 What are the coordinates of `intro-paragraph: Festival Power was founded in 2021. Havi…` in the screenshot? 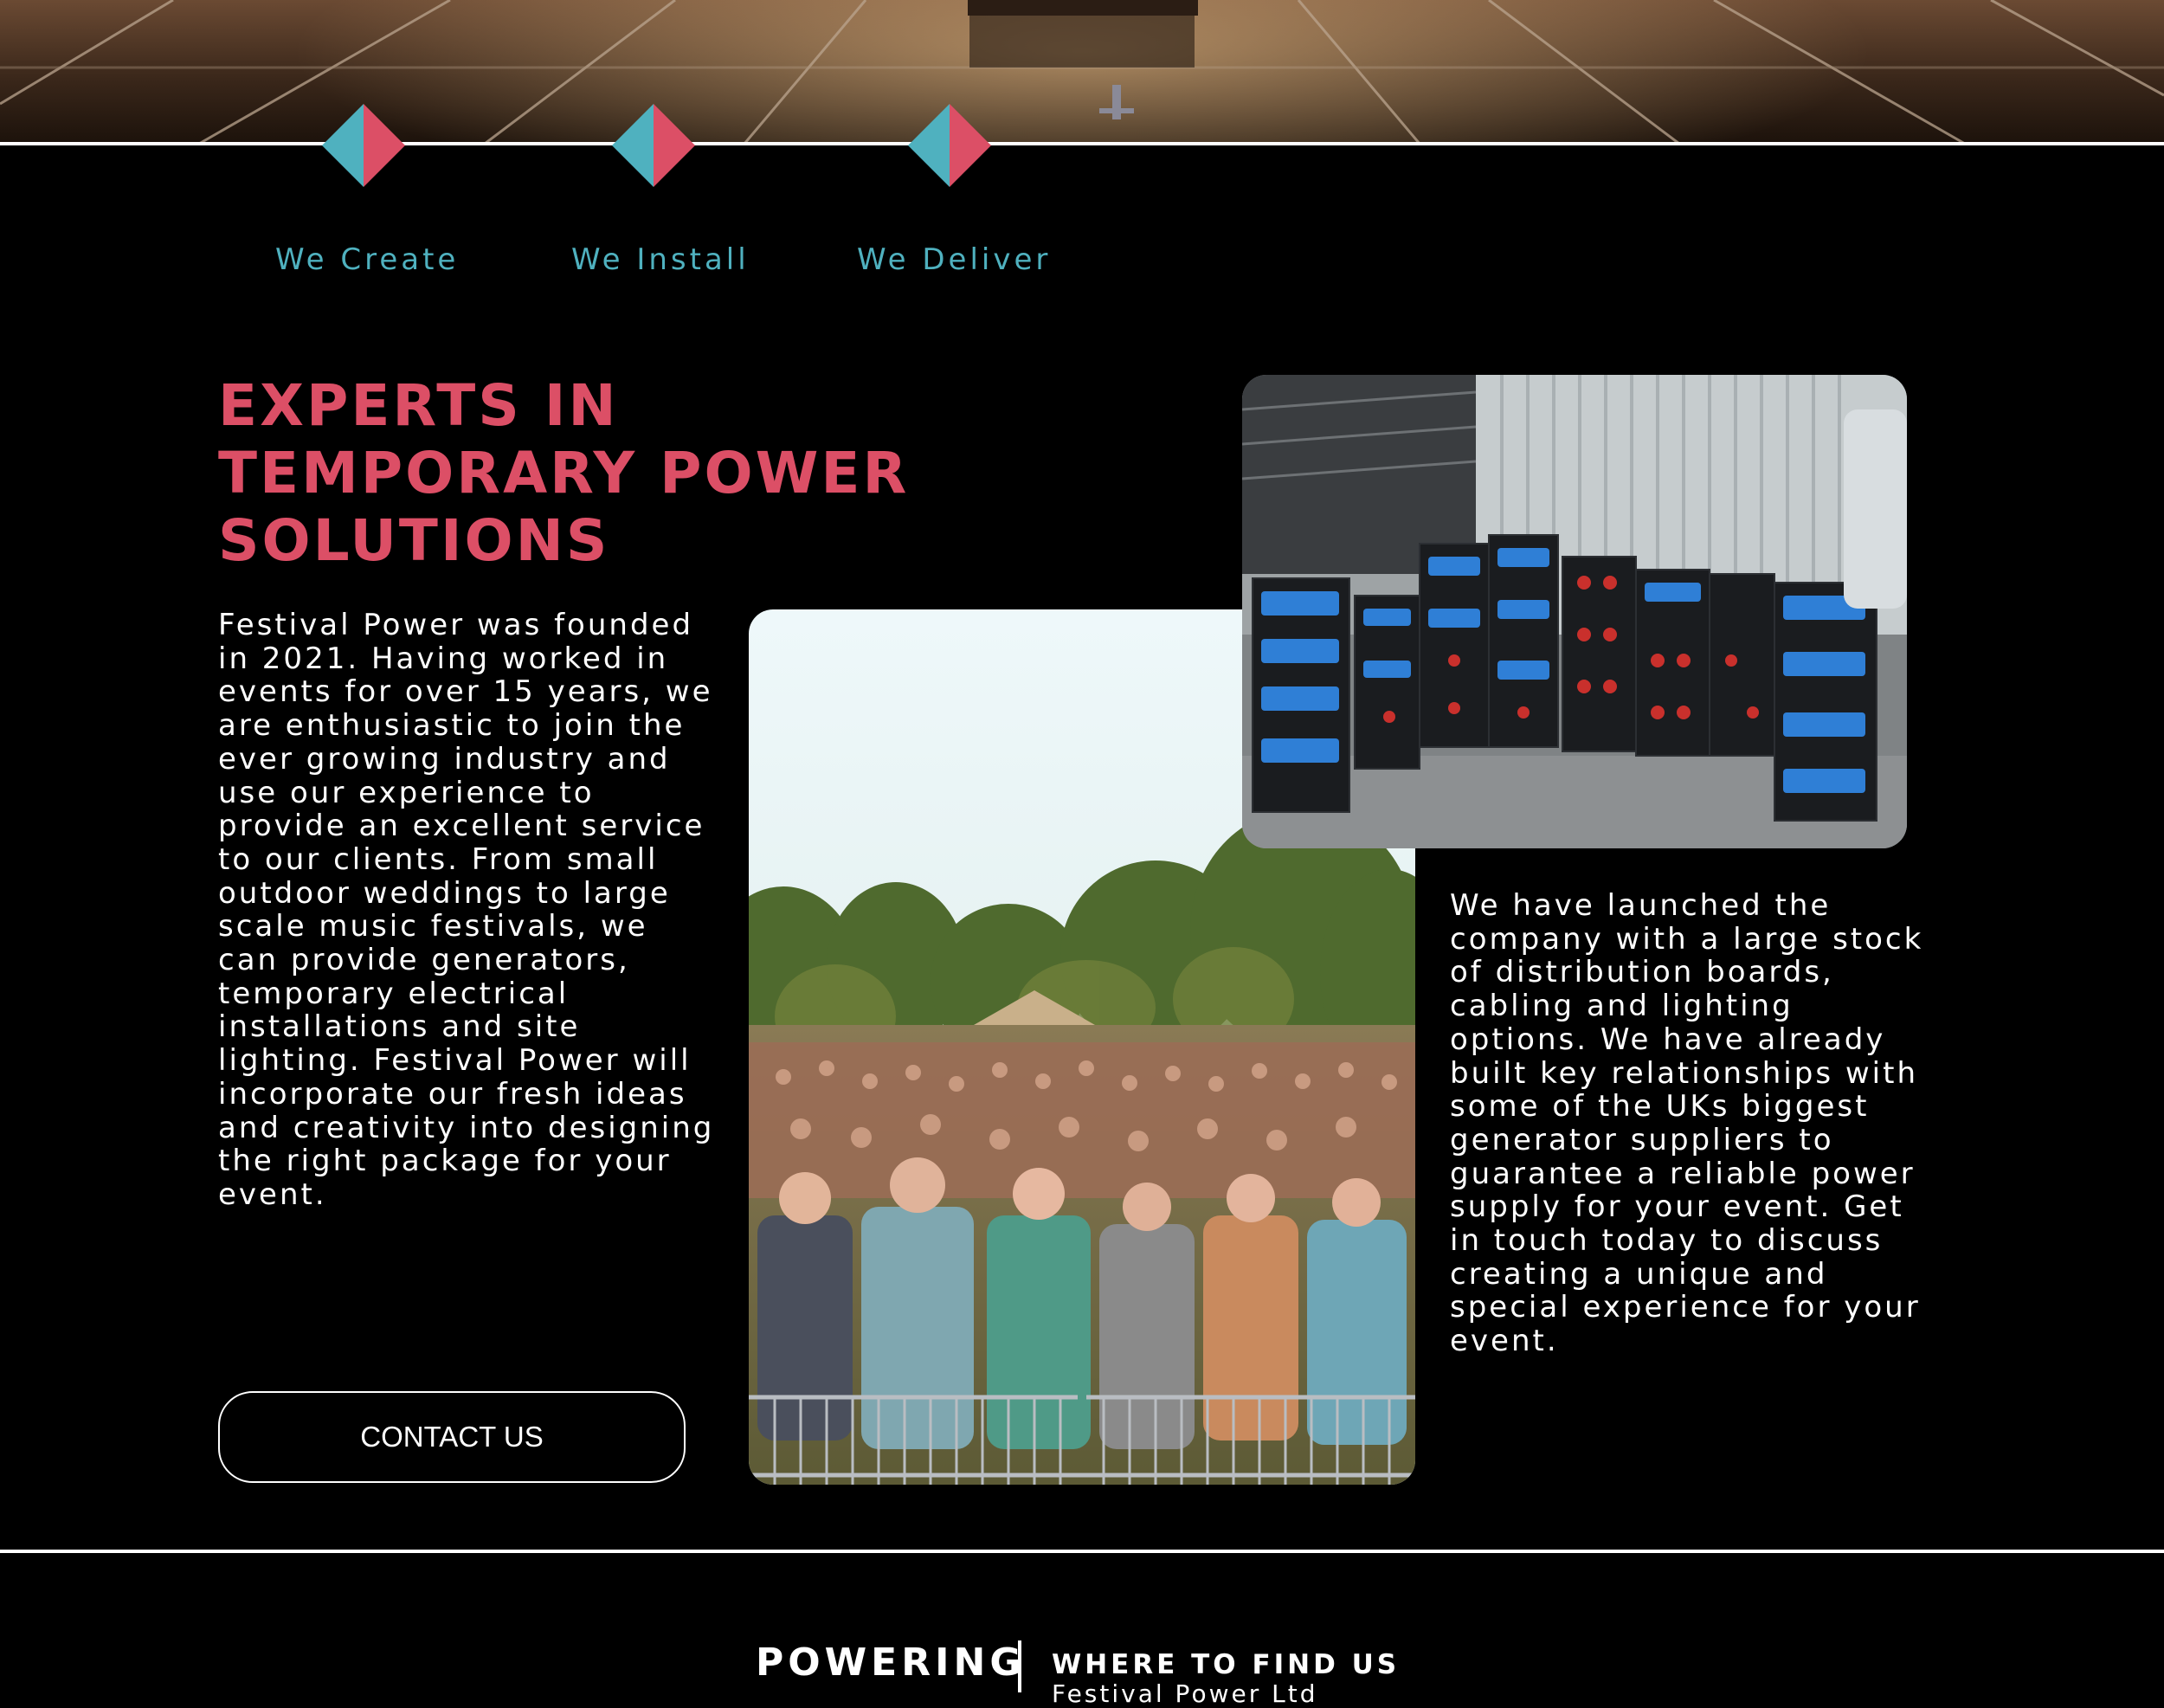 It's located at (467, 910).